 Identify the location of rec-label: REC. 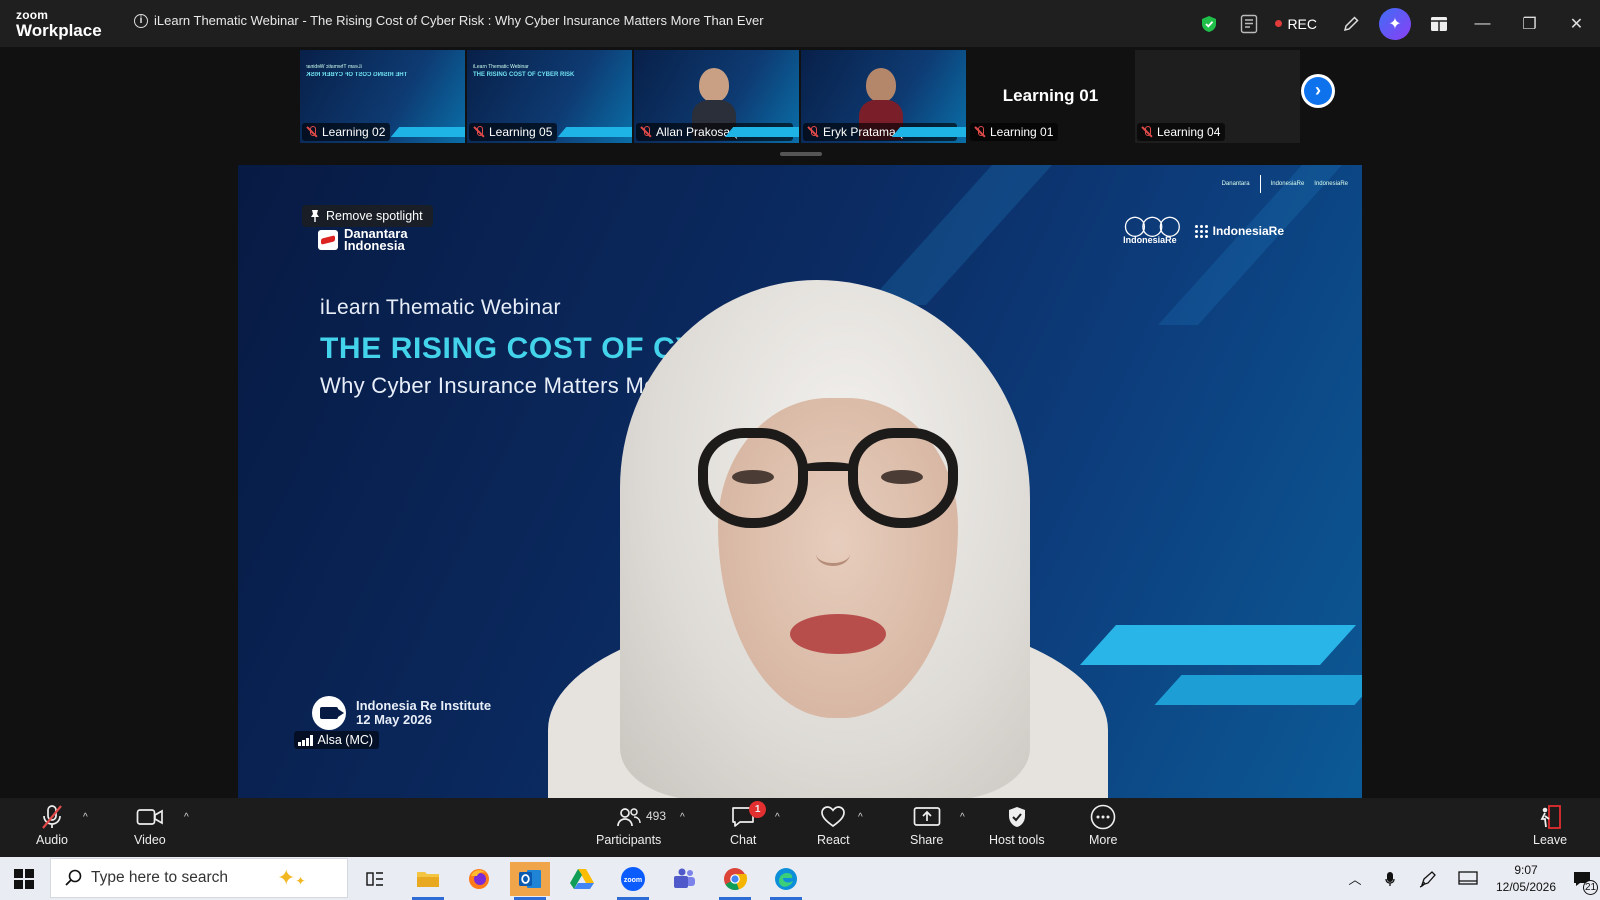
(1302, 23).